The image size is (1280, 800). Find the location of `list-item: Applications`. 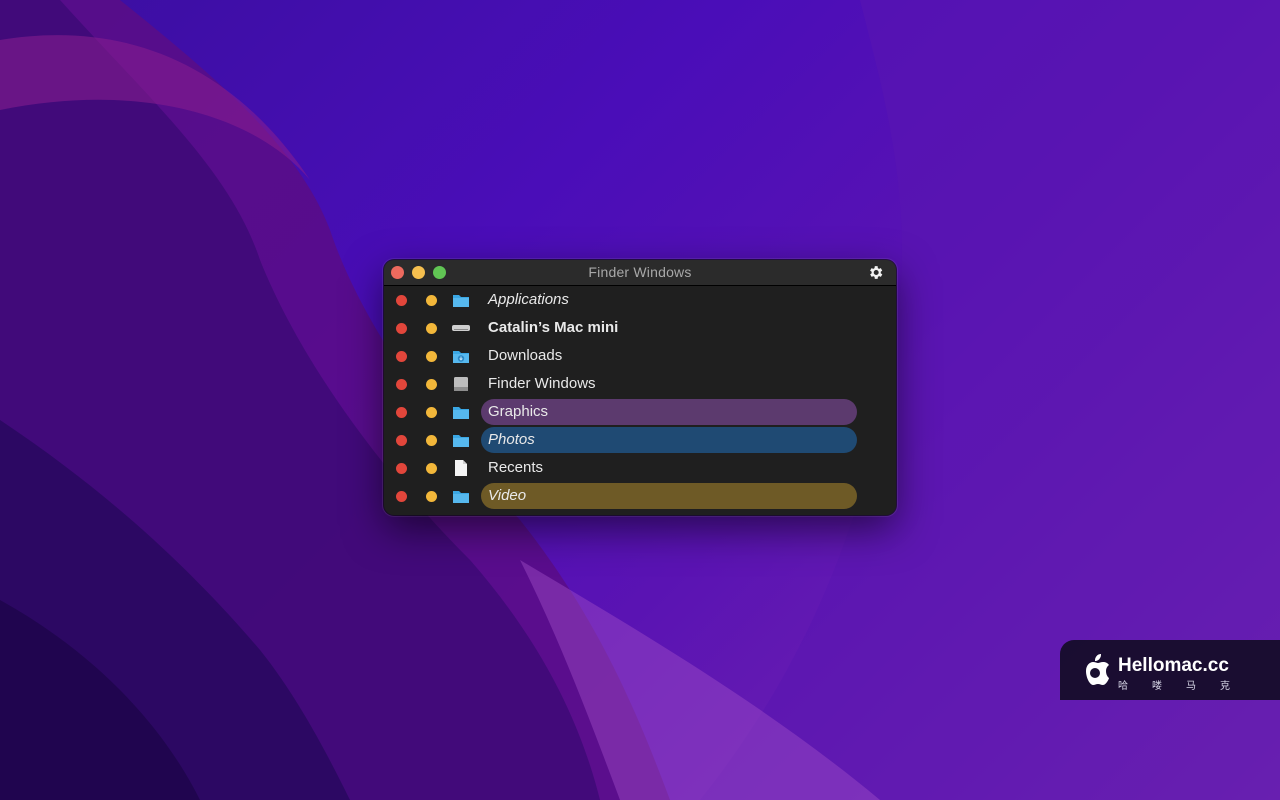

list-item: Applications is located at coordinates (640, 300).